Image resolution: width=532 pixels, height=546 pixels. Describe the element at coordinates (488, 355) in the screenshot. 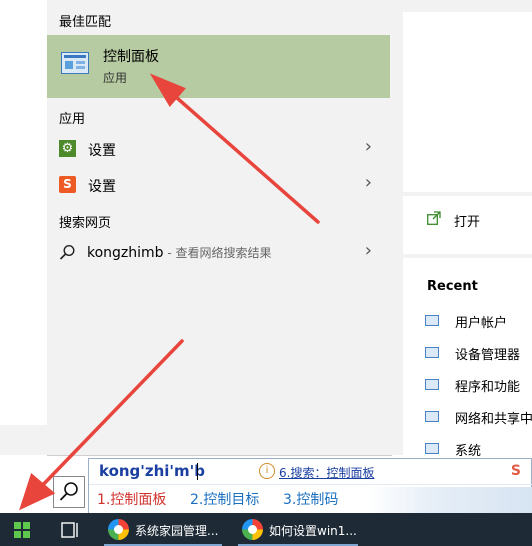

I see `recent-item-label: 设备管理器` at that location.